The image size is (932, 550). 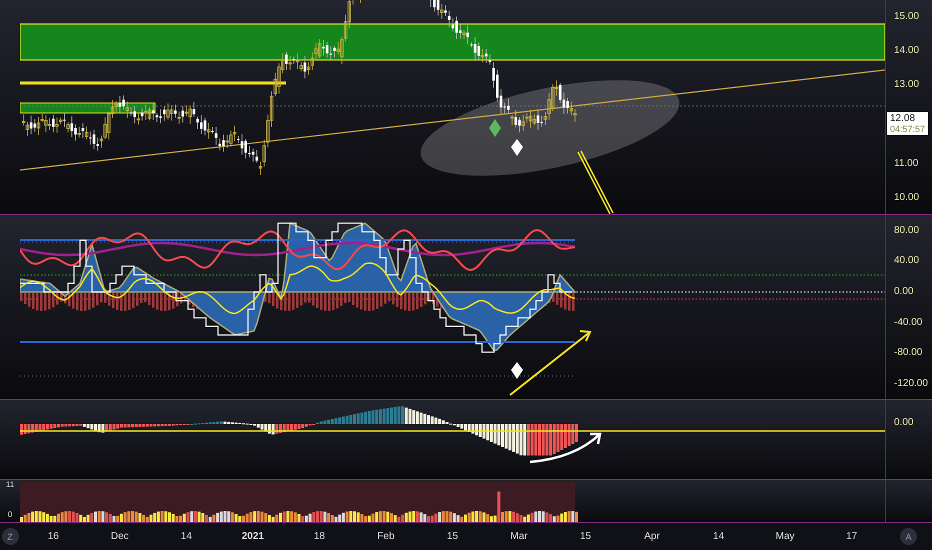 What do you see at coordinates (120, 536) in the screenshot?
I see `time-label: Dec` at bounding box center [120, 536].